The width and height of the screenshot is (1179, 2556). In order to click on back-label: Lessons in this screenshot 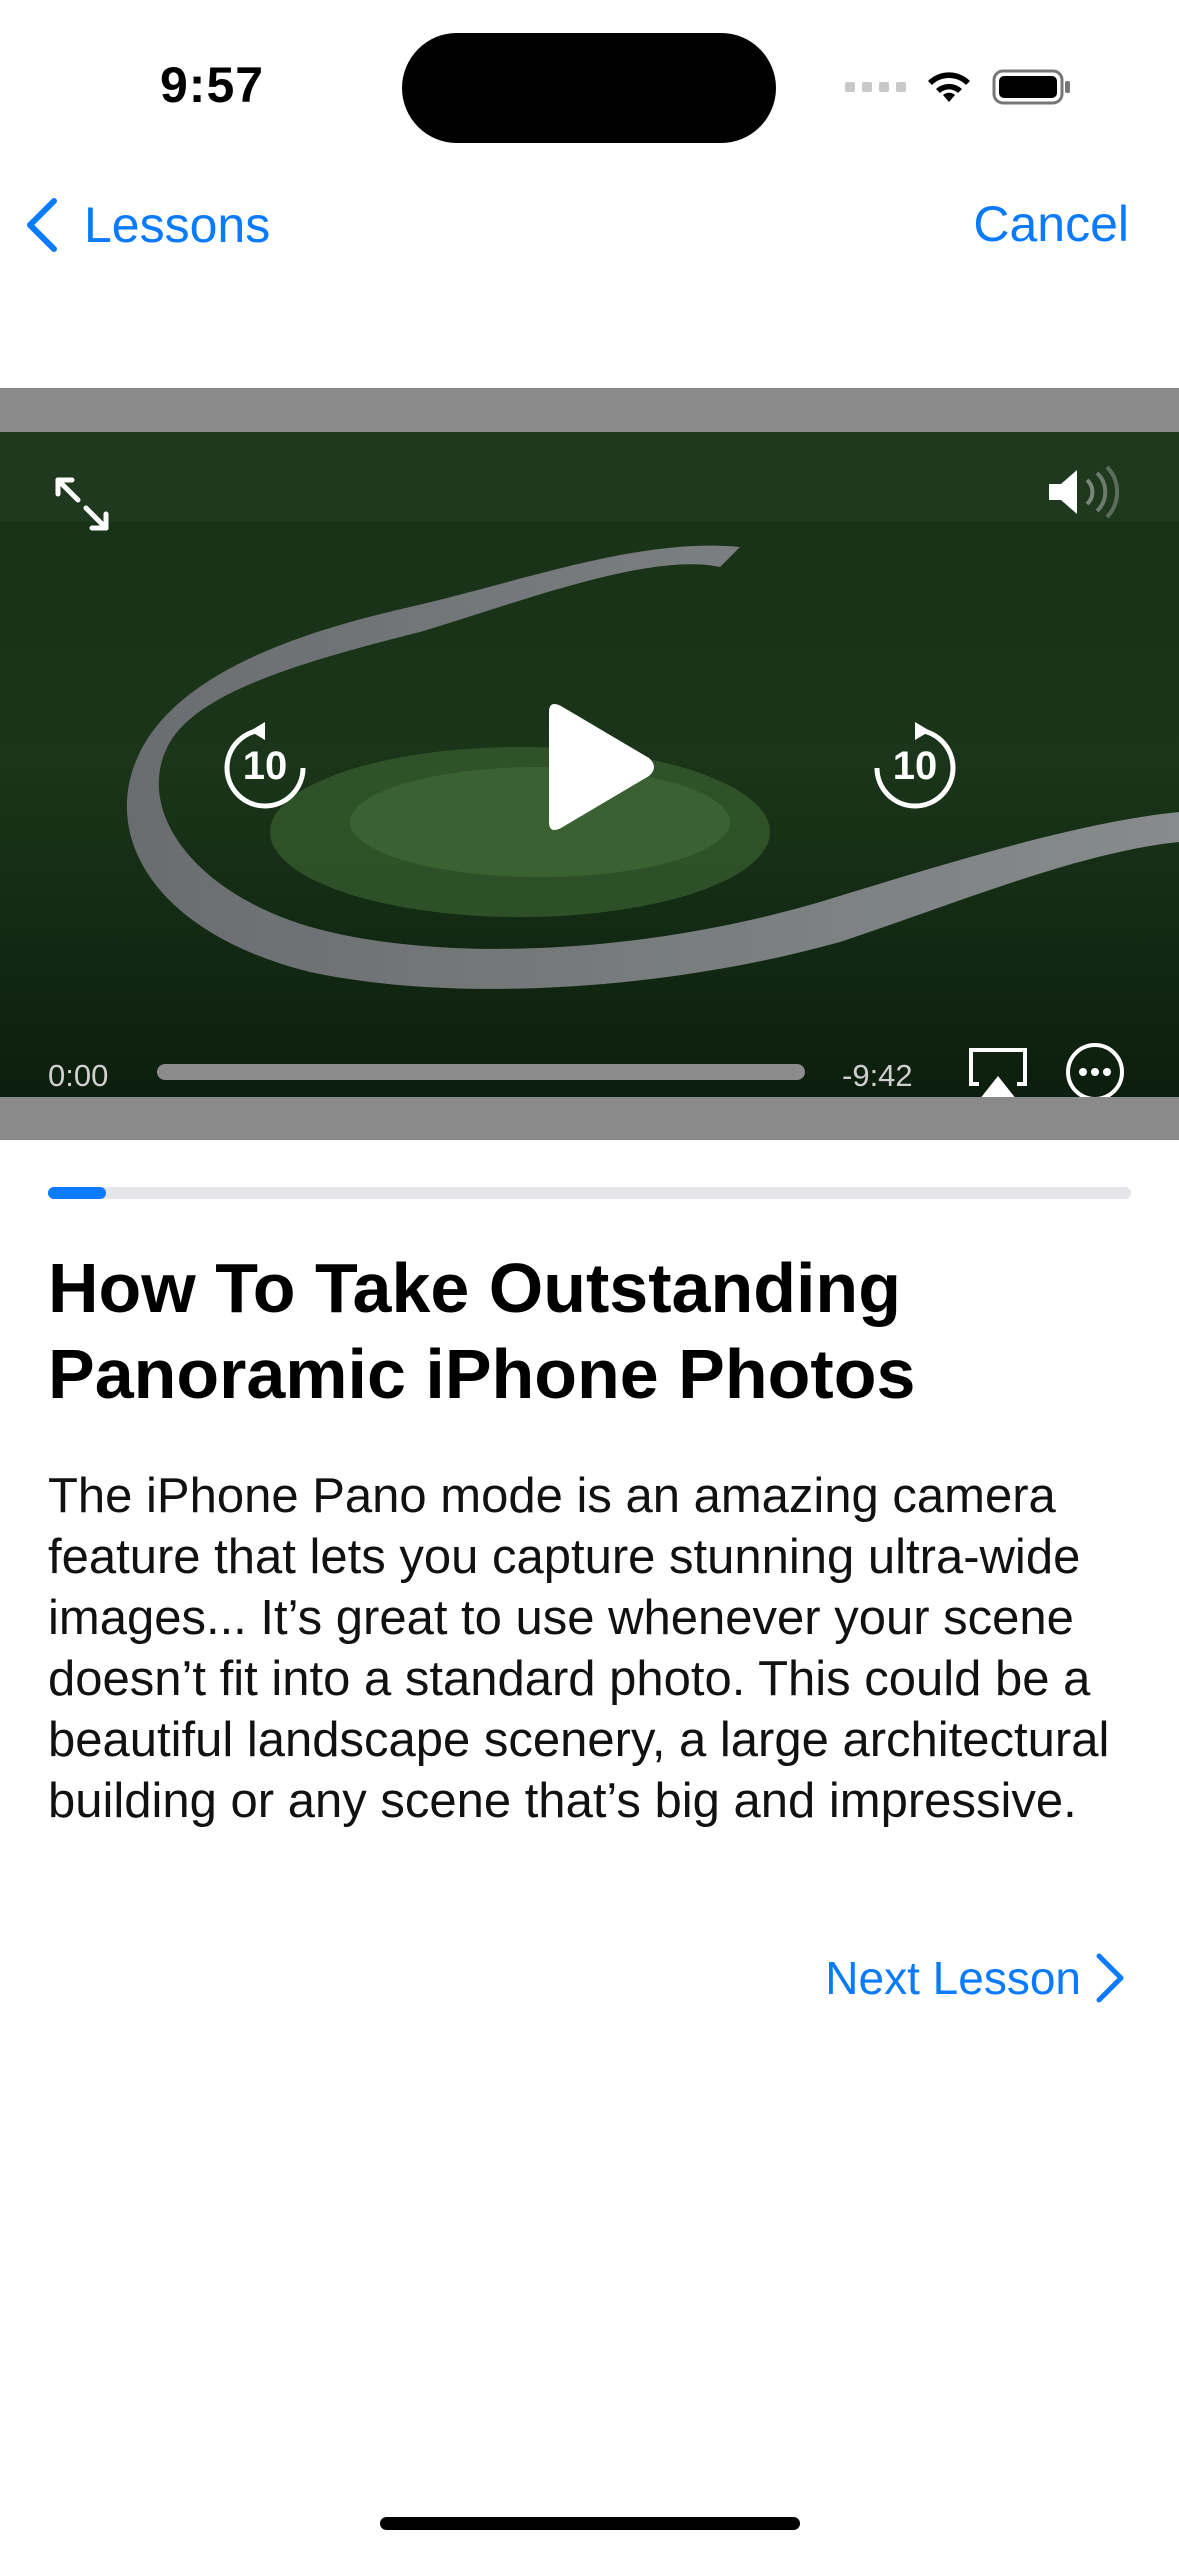, I will do `click(177, 225)`.